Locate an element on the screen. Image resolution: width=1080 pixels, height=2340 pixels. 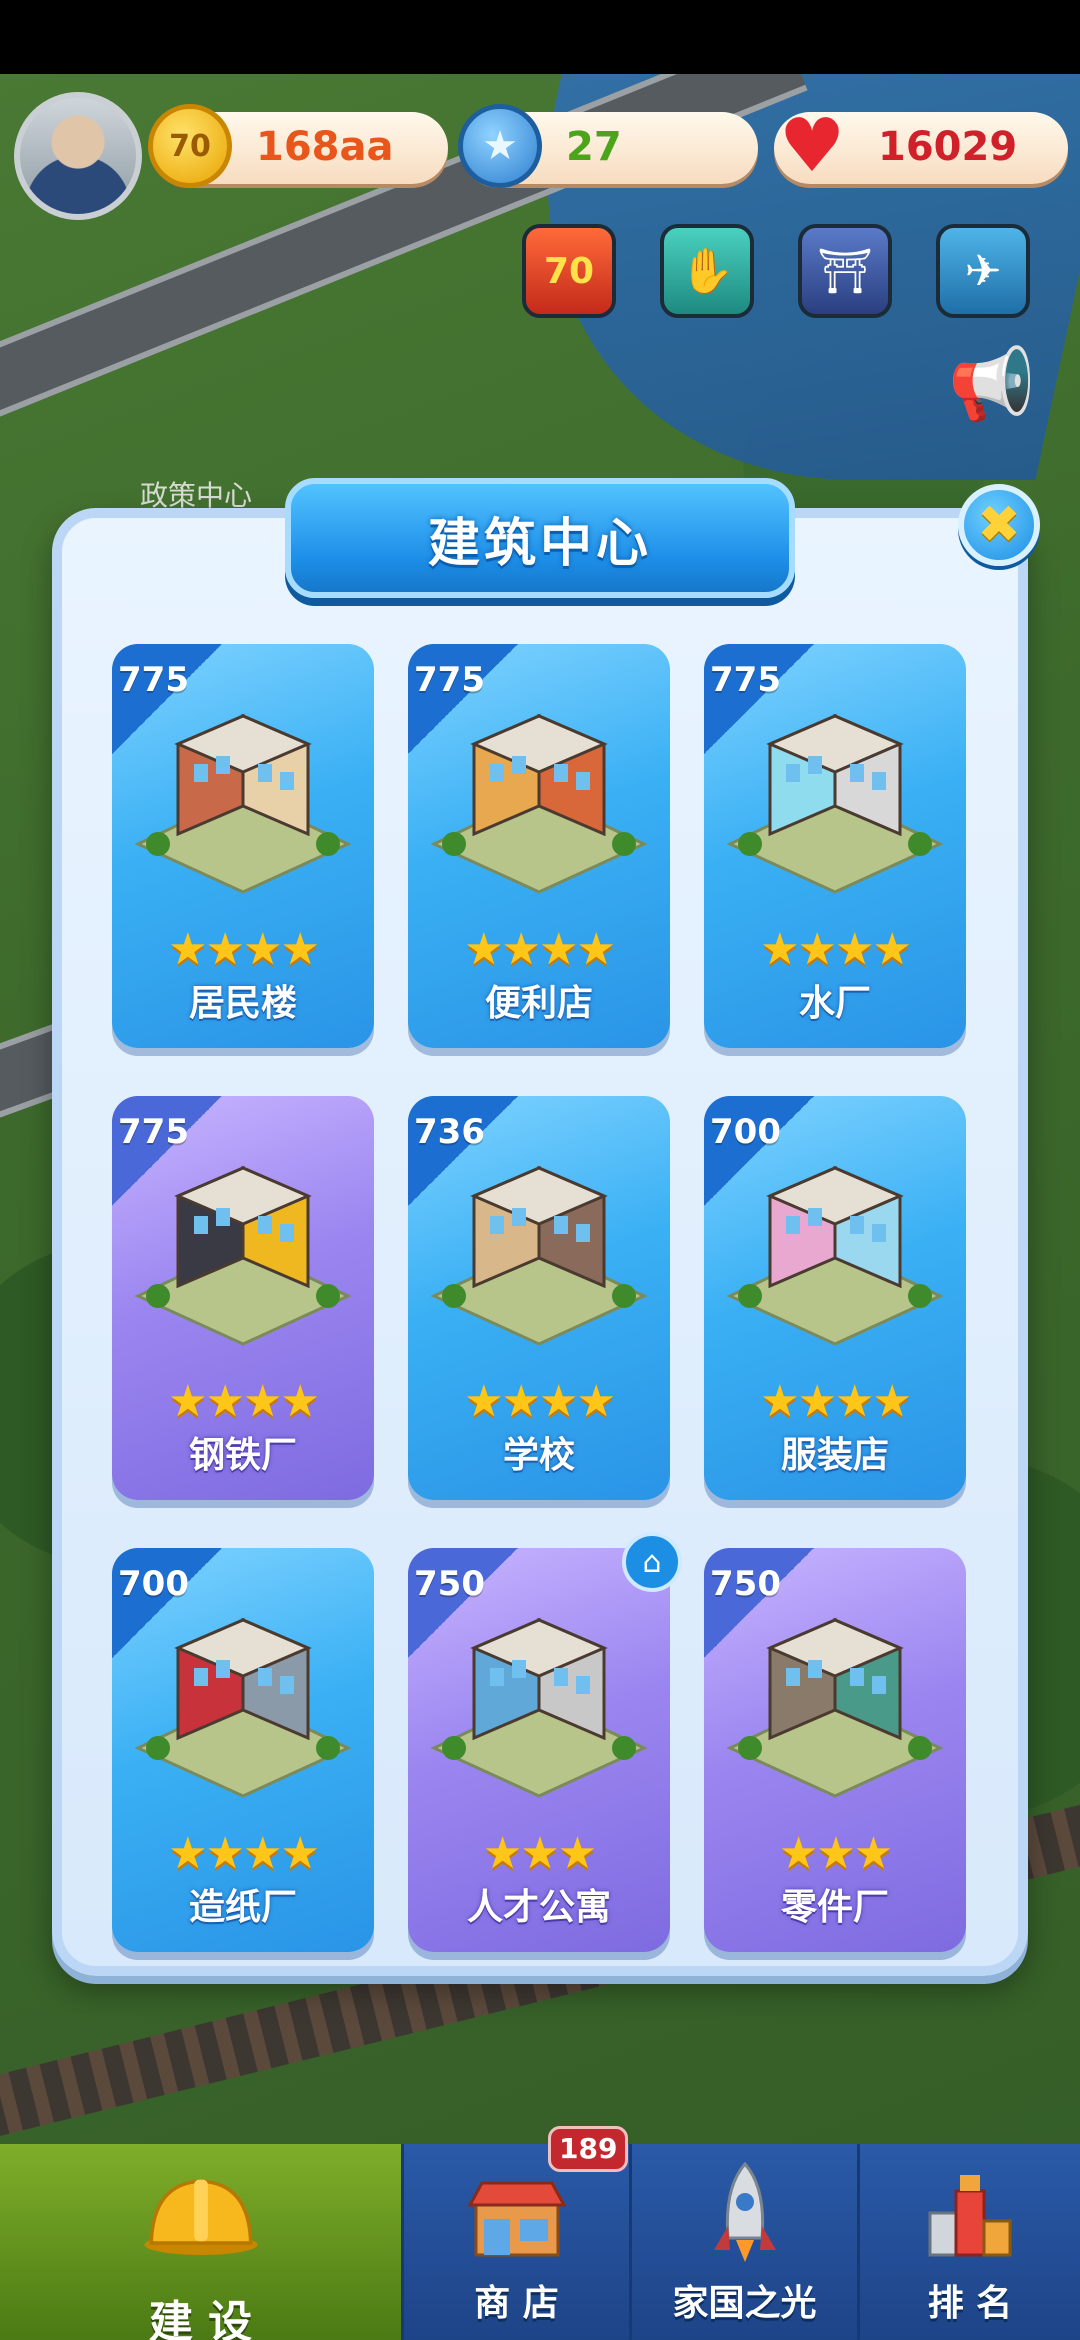
coins-counter: 70 168aa is located at coordinates (298, 146).